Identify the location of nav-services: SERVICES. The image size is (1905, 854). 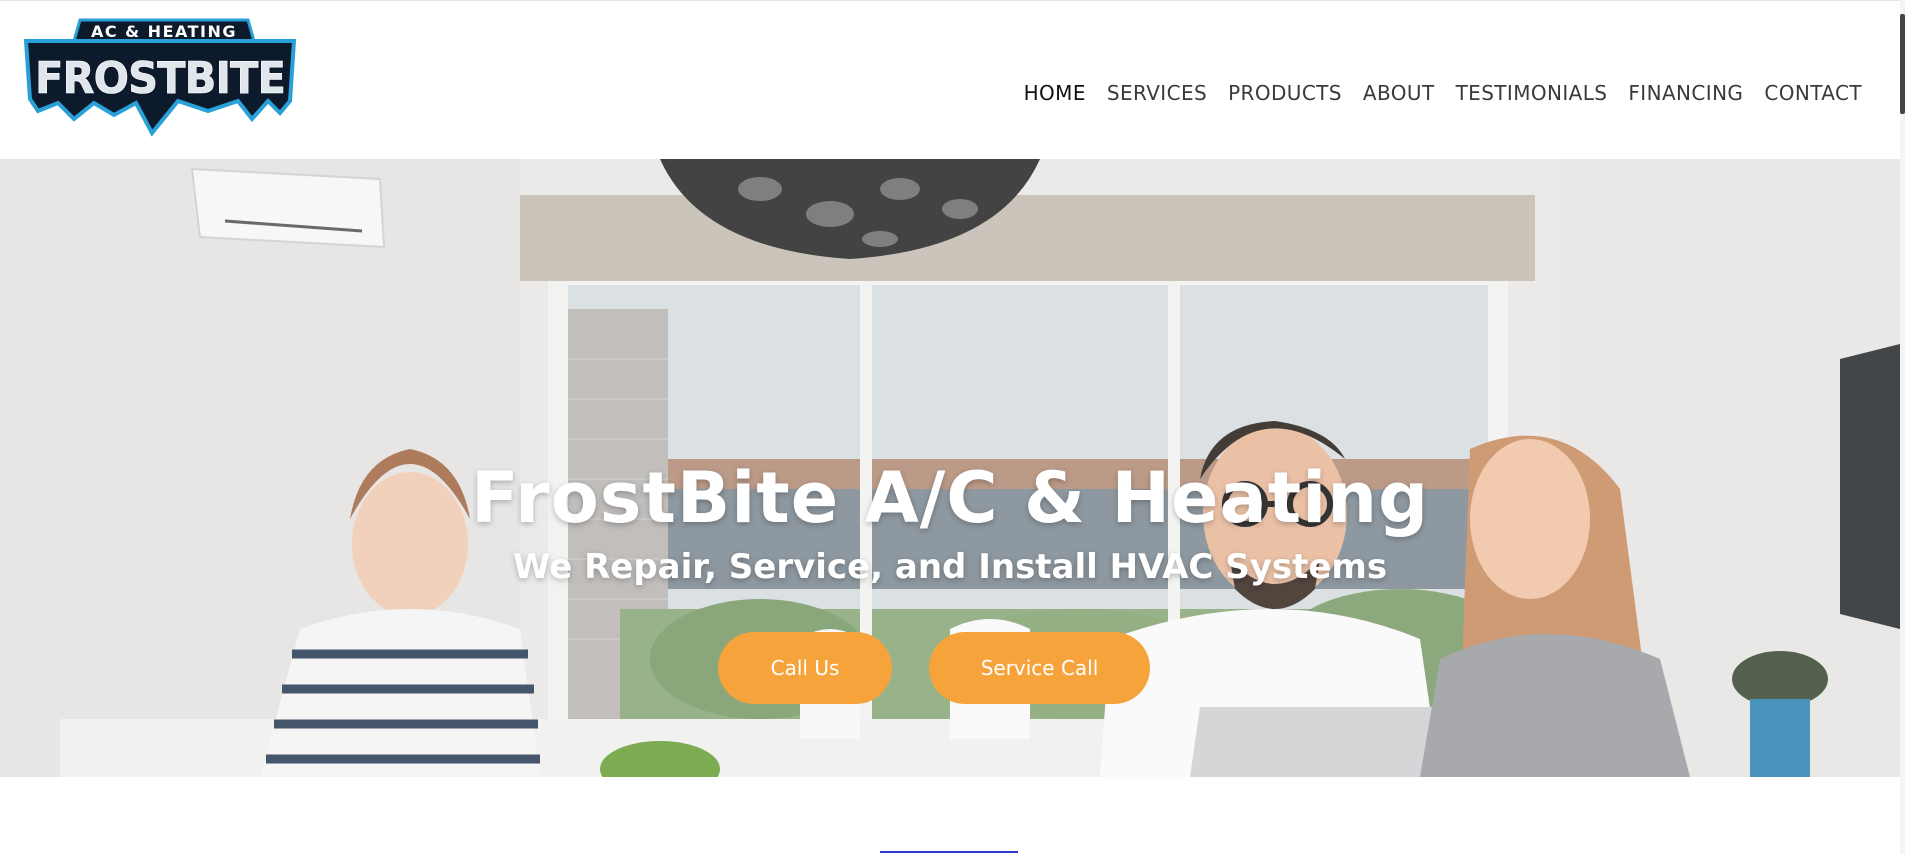
(1157, 93).